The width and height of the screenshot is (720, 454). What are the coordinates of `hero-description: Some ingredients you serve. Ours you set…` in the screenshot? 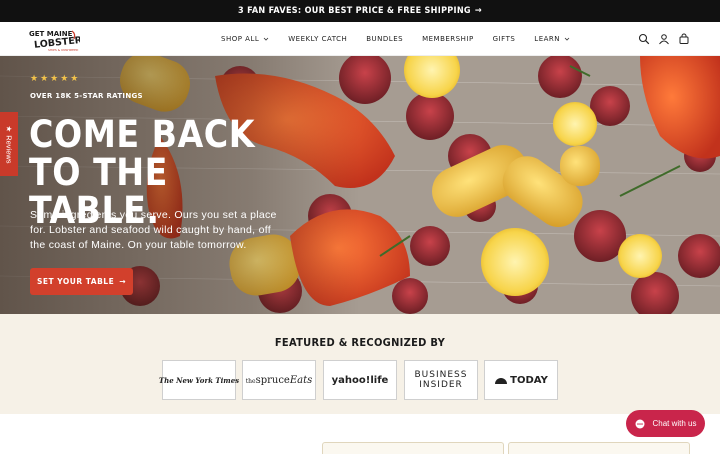 It's located at (153, 230).